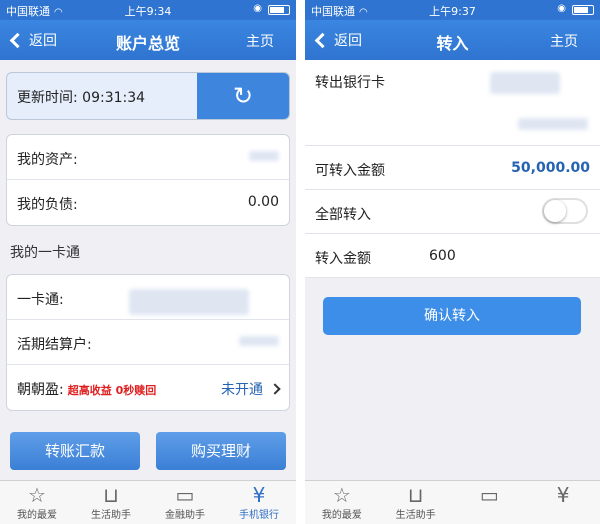 Image resolution: width=600 pixels, height=524 pixels. What do you see at coordinates (452, 316) in the screenshot?
I see `confirm-transfer-button: 确认转入` at bounding box center [452, 316].